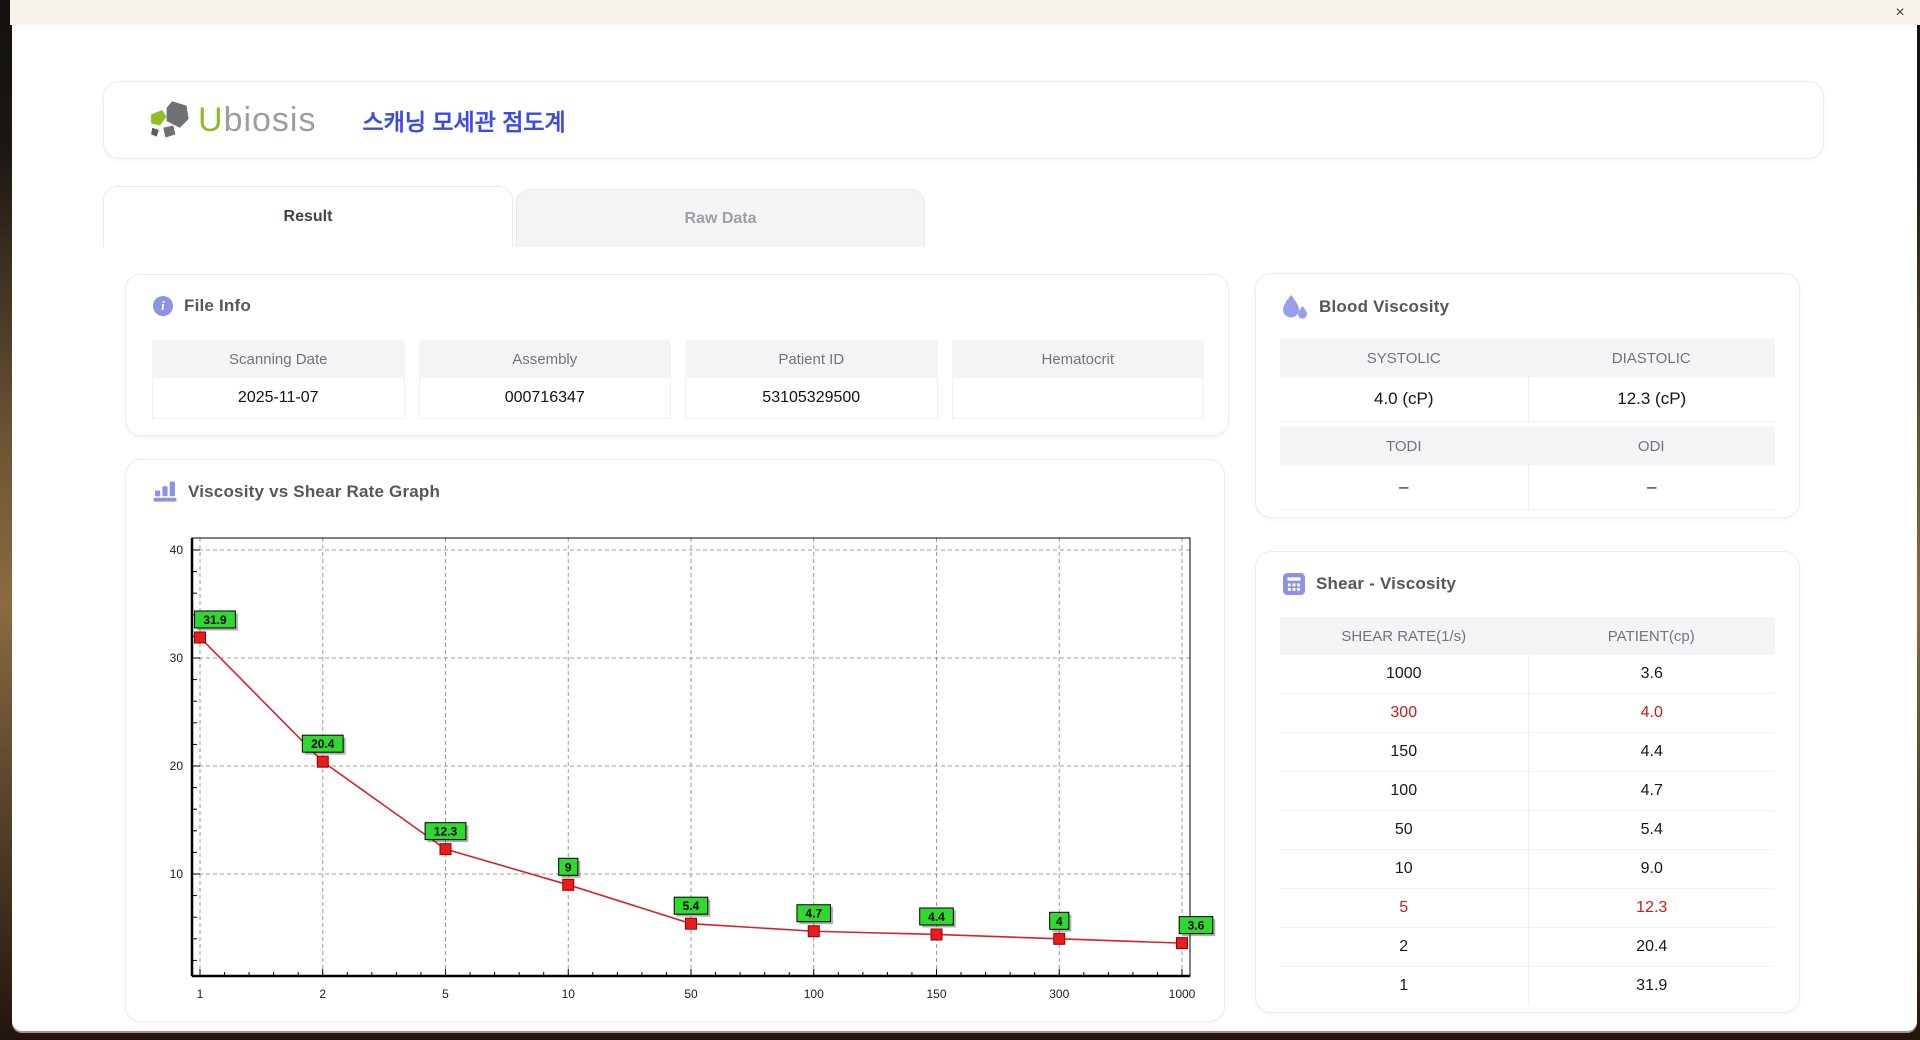  What do you see at coordinates (446, 832) in the screenshot?
I see `svg-text: 12.3` at bounding box center [446, 832].